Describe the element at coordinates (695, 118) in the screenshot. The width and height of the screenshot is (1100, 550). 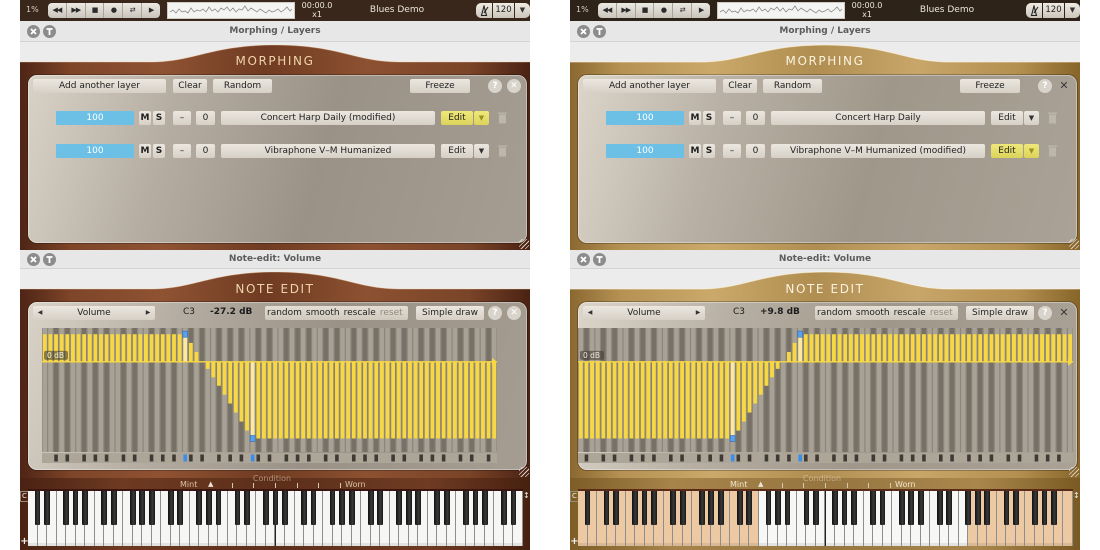
I see `layer-mute-button: M` at that location.